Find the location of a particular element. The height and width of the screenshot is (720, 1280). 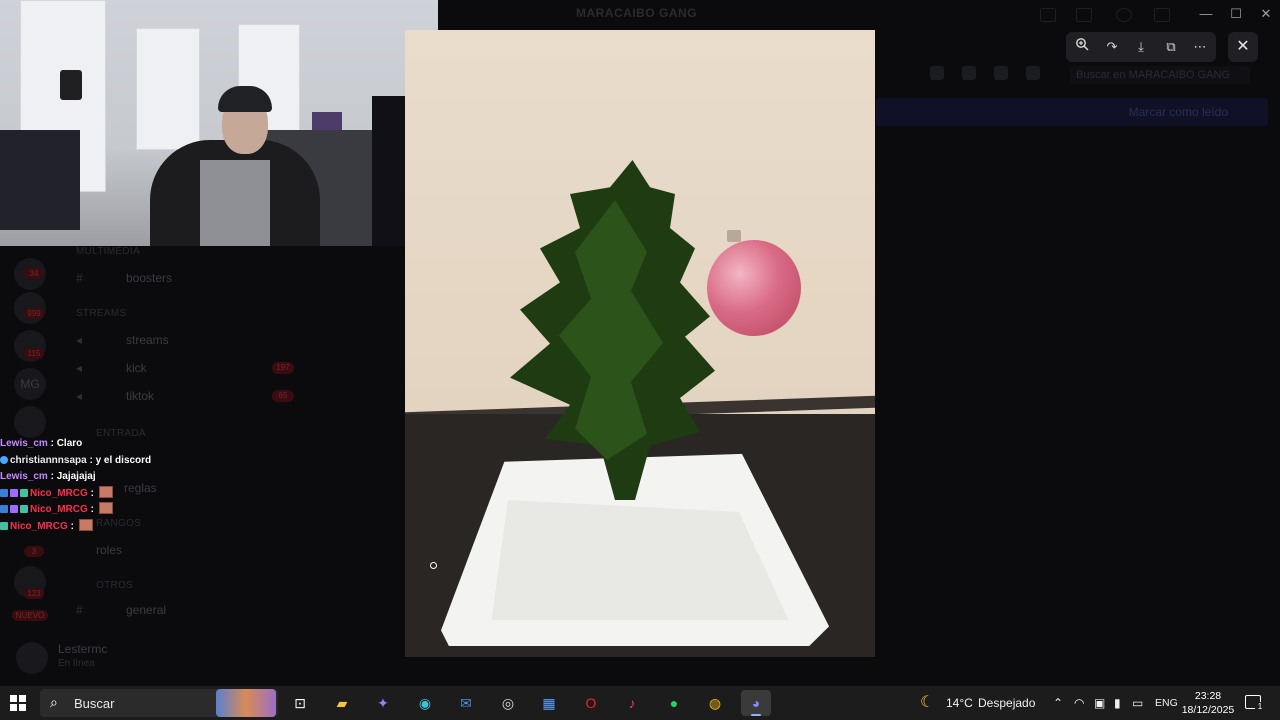

windows-start-icon is located at coordinates (18, 703).